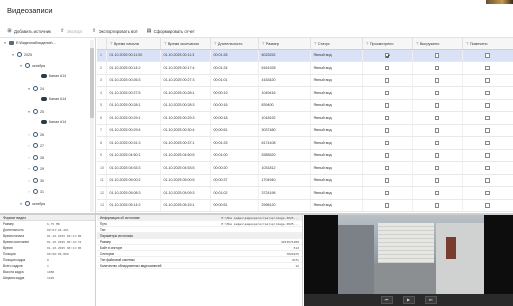  Describe the element at coordinates (408, 300) in the screenshot. I see `play-button: ▶` at that location.